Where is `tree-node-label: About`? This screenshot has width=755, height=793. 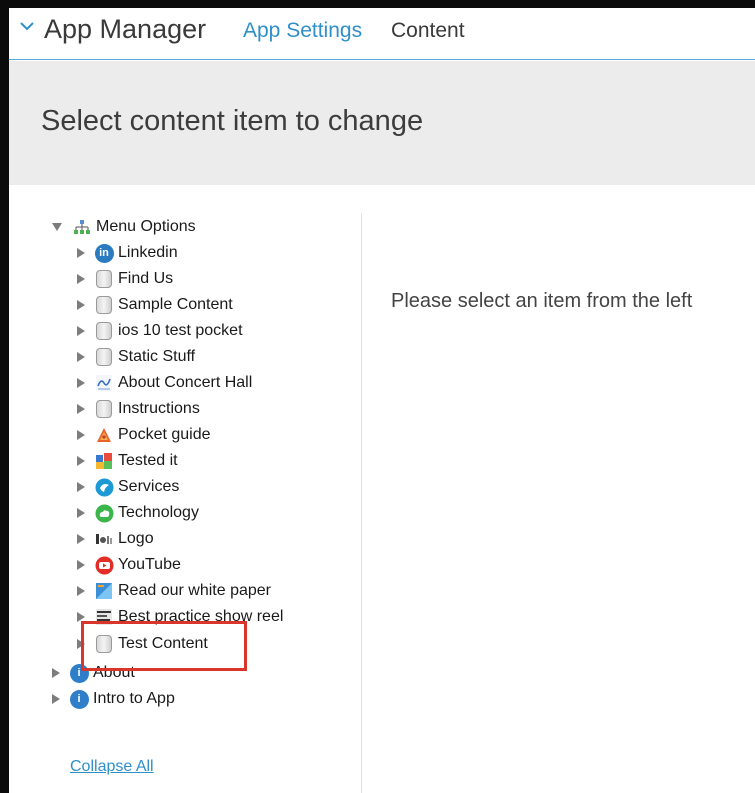
tree-node-label: About is located at coordinates (114, 673).